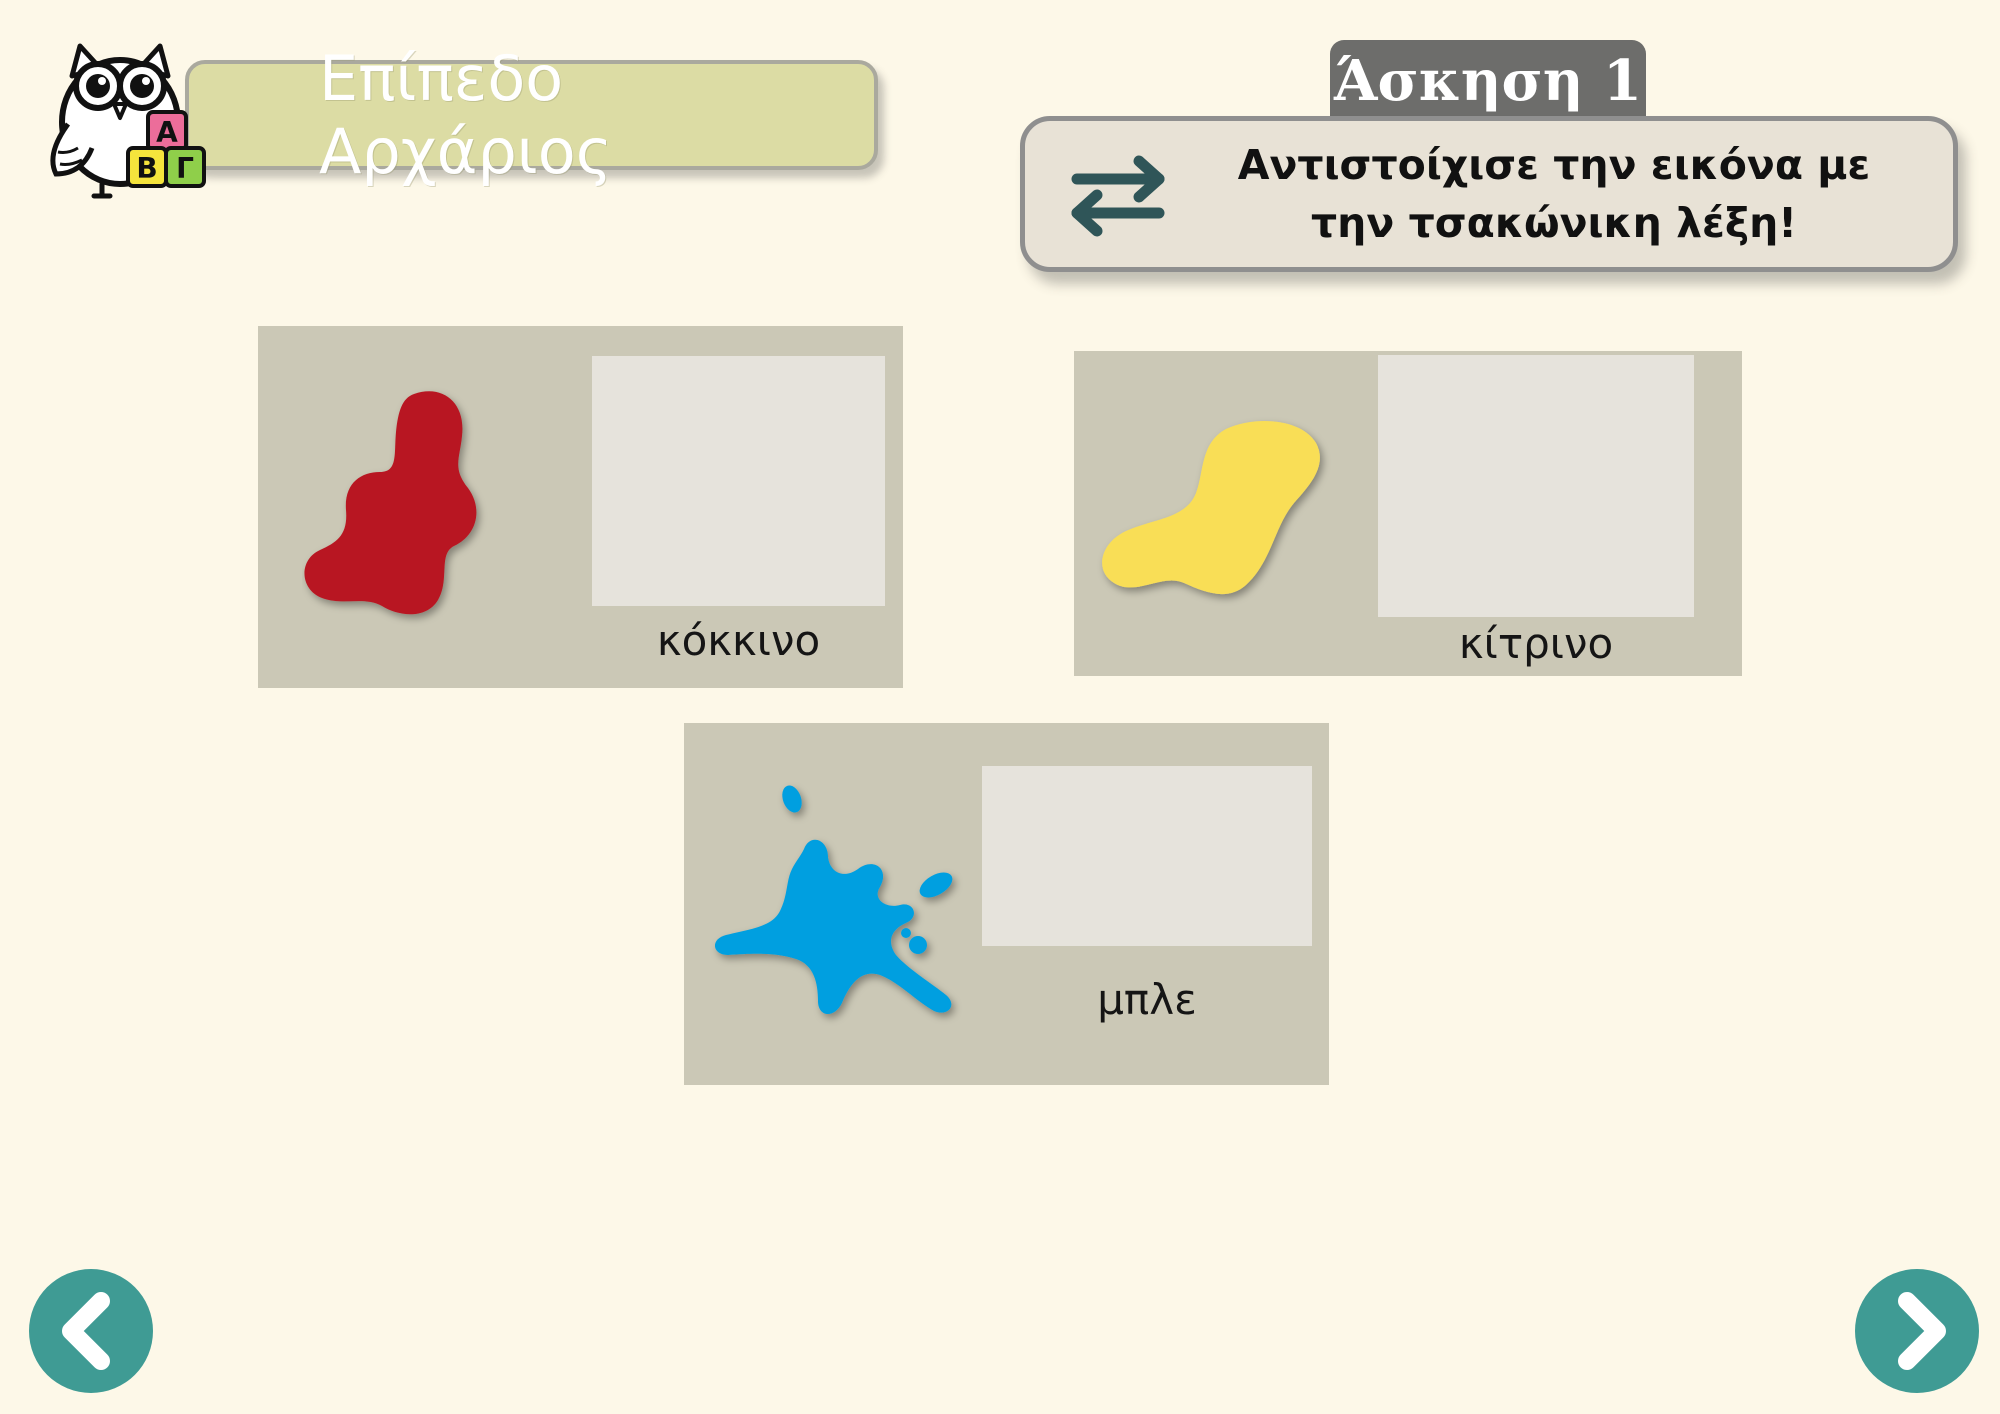  I want to click on level-title: Επίπεδο Αρχάριος, so click(466, 115).